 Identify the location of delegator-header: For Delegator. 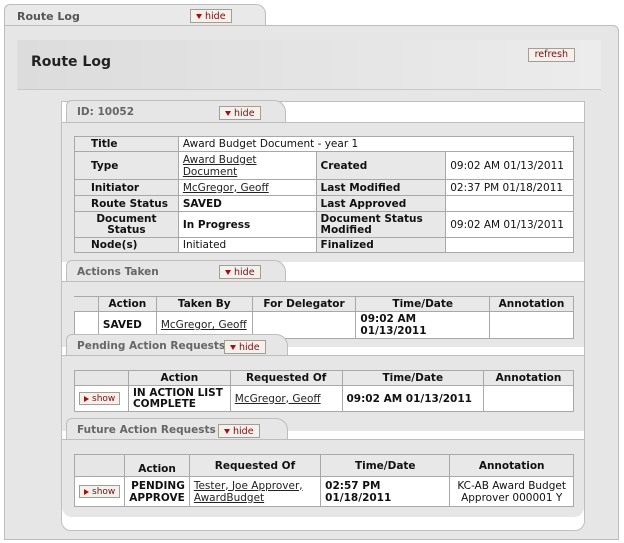
(304, 304).